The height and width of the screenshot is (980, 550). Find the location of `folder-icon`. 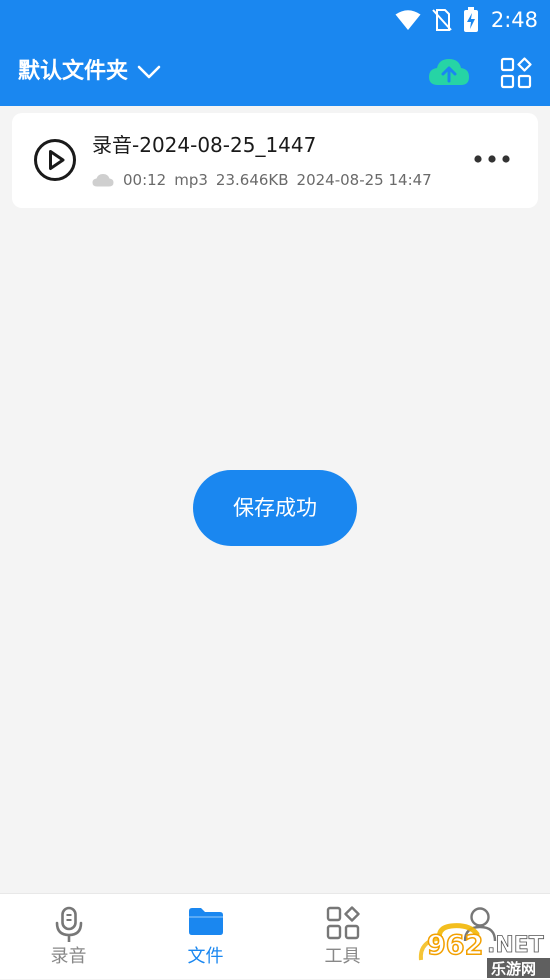

folder-icon is located at coordinates (205, 921).